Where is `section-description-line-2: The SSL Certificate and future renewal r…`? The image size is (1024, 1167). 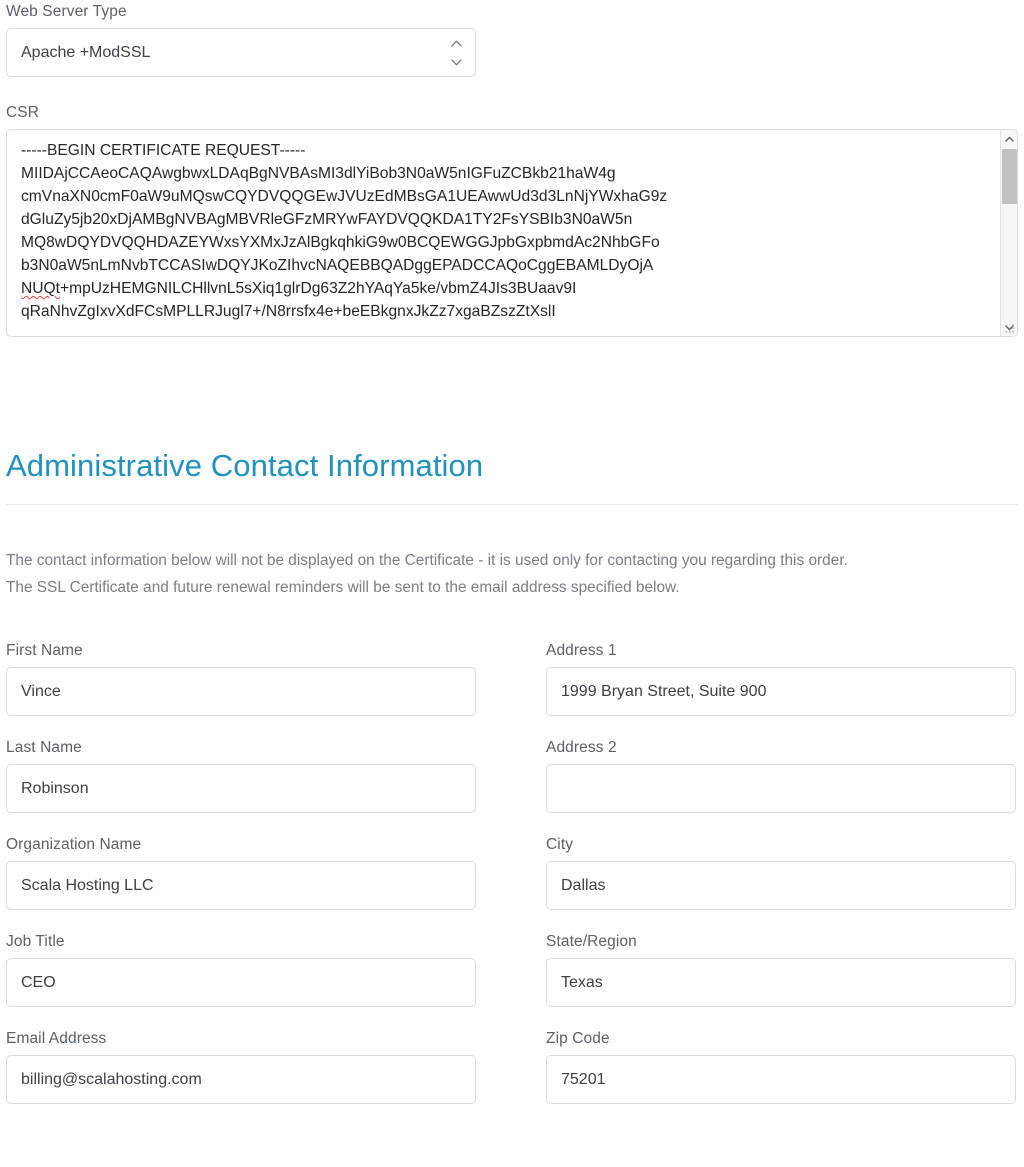 section-description-line-2: The SSL Certificate and future renewal r… is located at coordinates (343, 587).